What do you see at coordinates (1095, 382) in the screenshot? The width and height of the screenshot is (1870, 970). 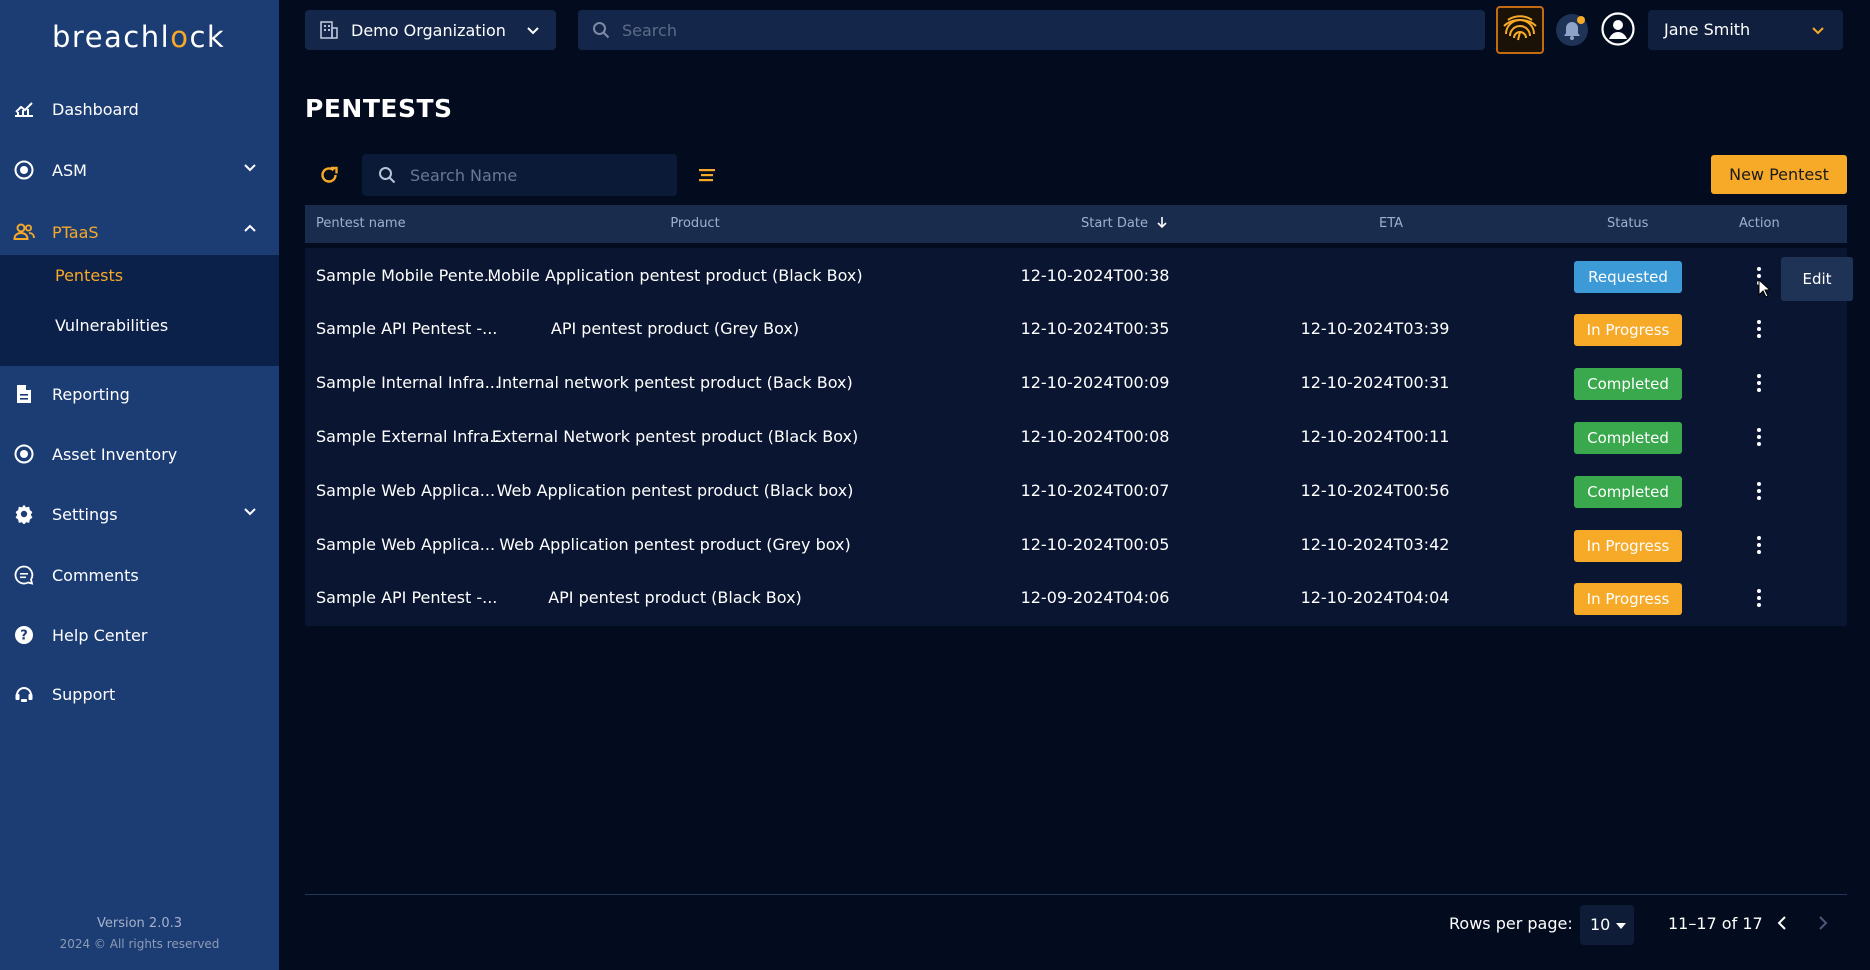 I see `start-date: 12-10-2024T00:09` at bounding box center [1095, 382].